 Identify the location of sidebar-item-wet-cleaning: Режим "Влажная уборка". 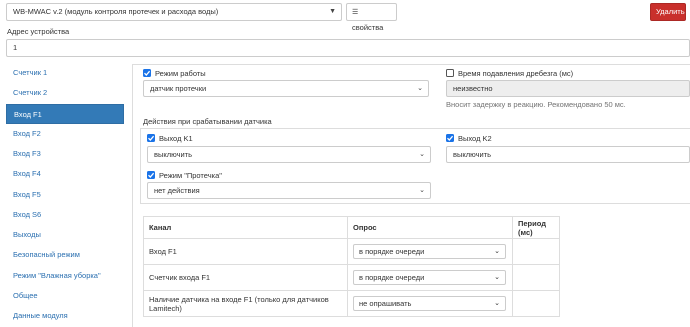
(65, 276).